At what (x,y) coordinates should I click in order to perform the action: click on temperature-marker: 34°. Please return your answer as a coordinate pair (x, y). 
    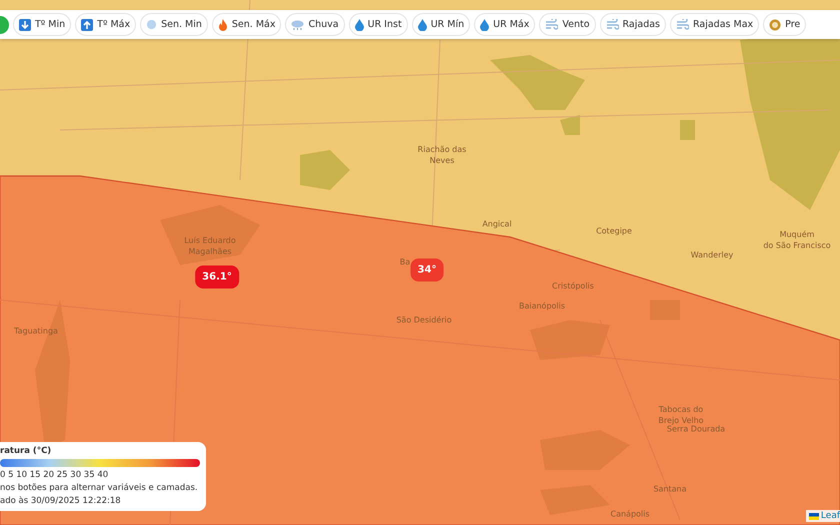
    Looking at the image, I should click on (427, 270).